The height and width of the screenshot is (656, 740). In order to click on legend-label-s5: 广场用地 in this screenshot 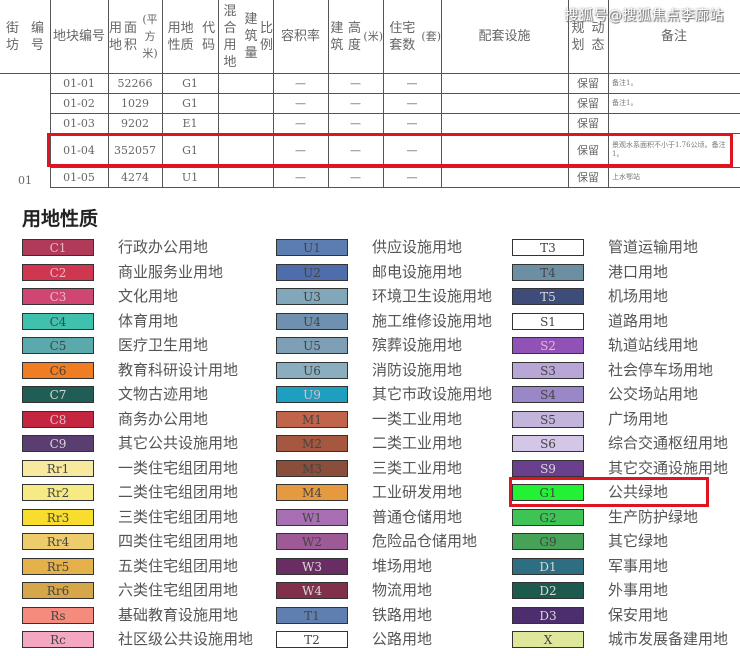, I will do `click(638, 419)`.